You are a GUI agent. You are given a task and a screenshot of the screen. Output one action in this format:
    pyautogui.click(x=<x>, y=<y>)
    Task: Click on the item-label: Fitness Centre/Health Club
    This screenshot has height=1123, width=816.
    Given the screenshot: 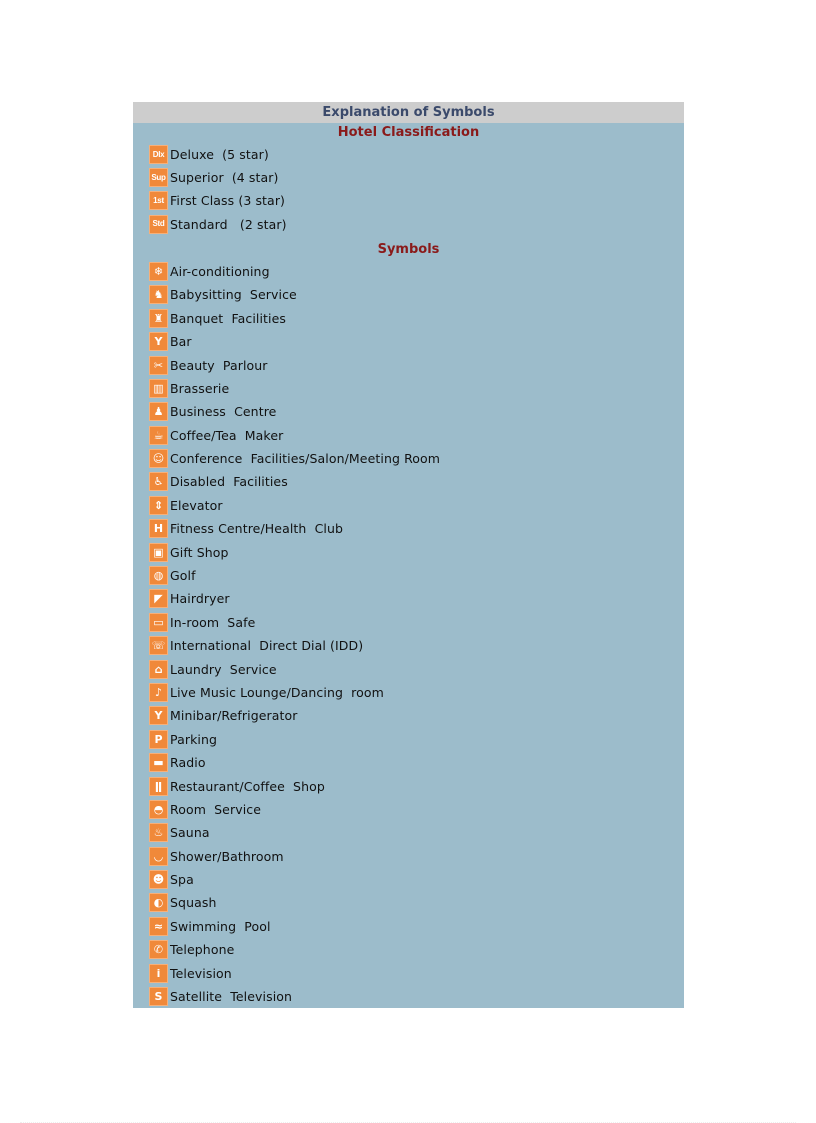 What is the action you would take?
    pyautogui.click(x=257, y=529)
    